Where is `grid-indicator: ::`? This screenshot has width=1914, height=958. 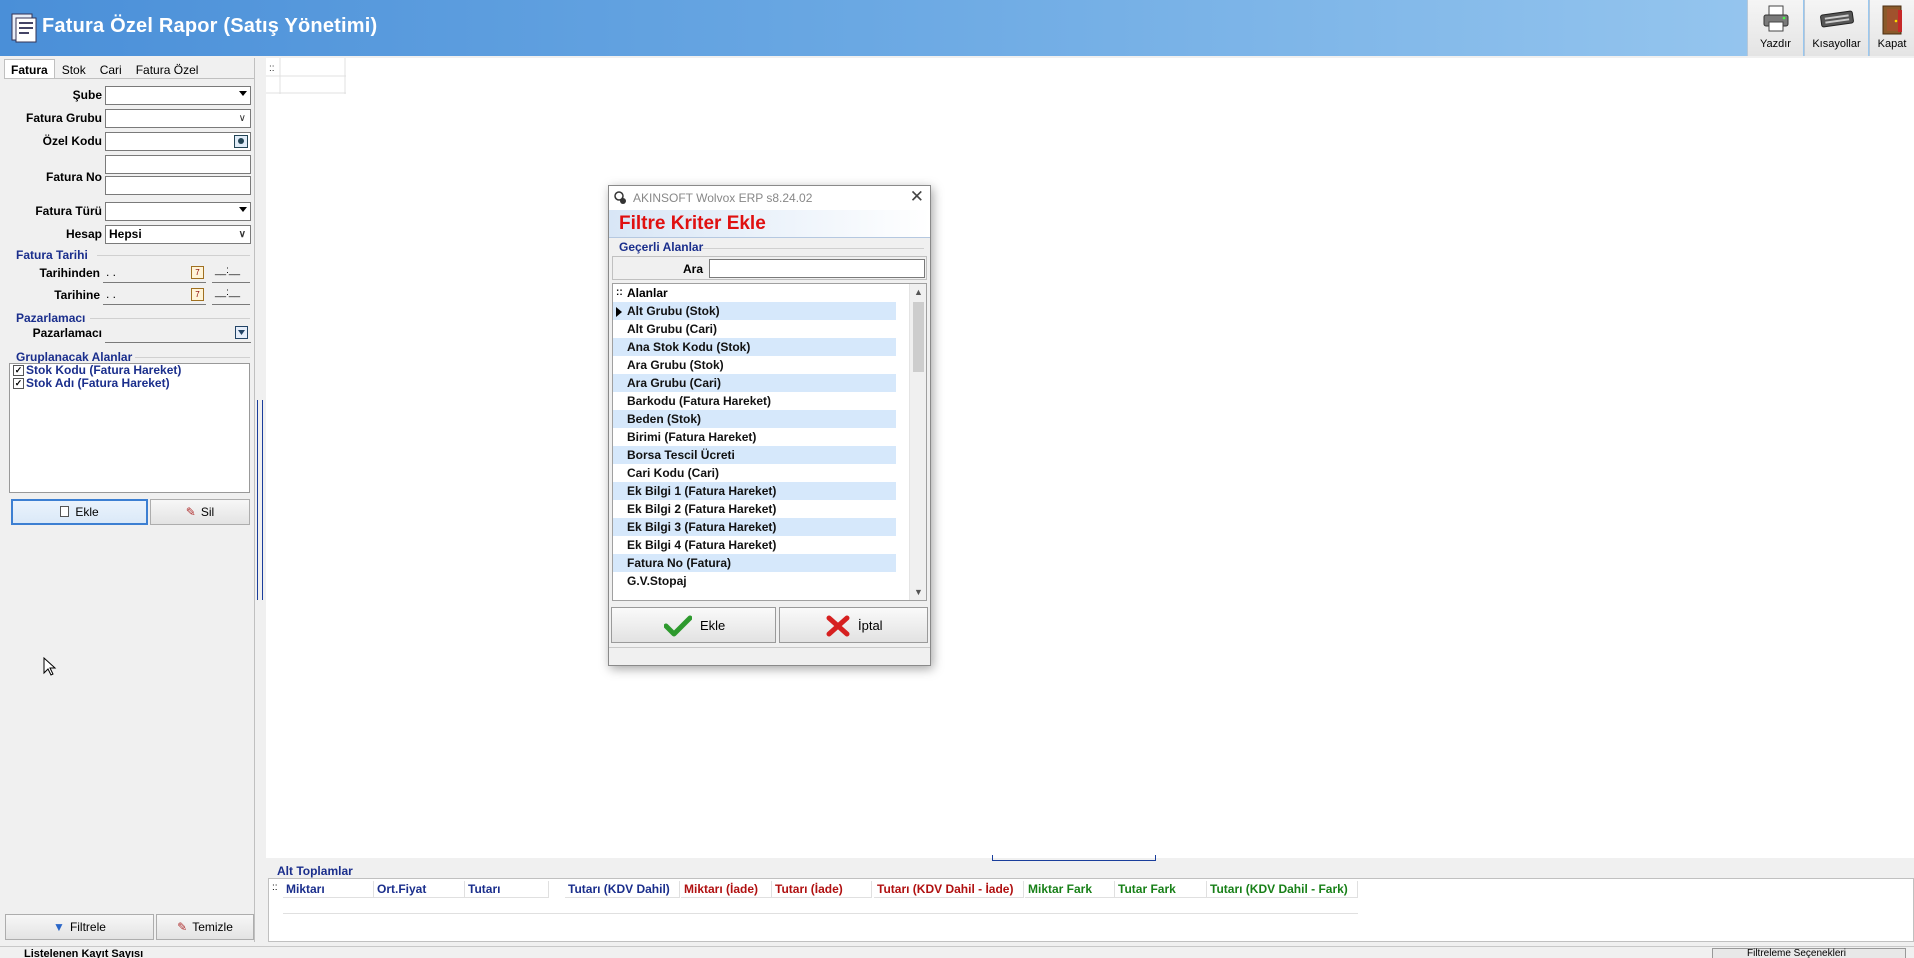
grid-indicator: :: is located at coordinates (619, 292).